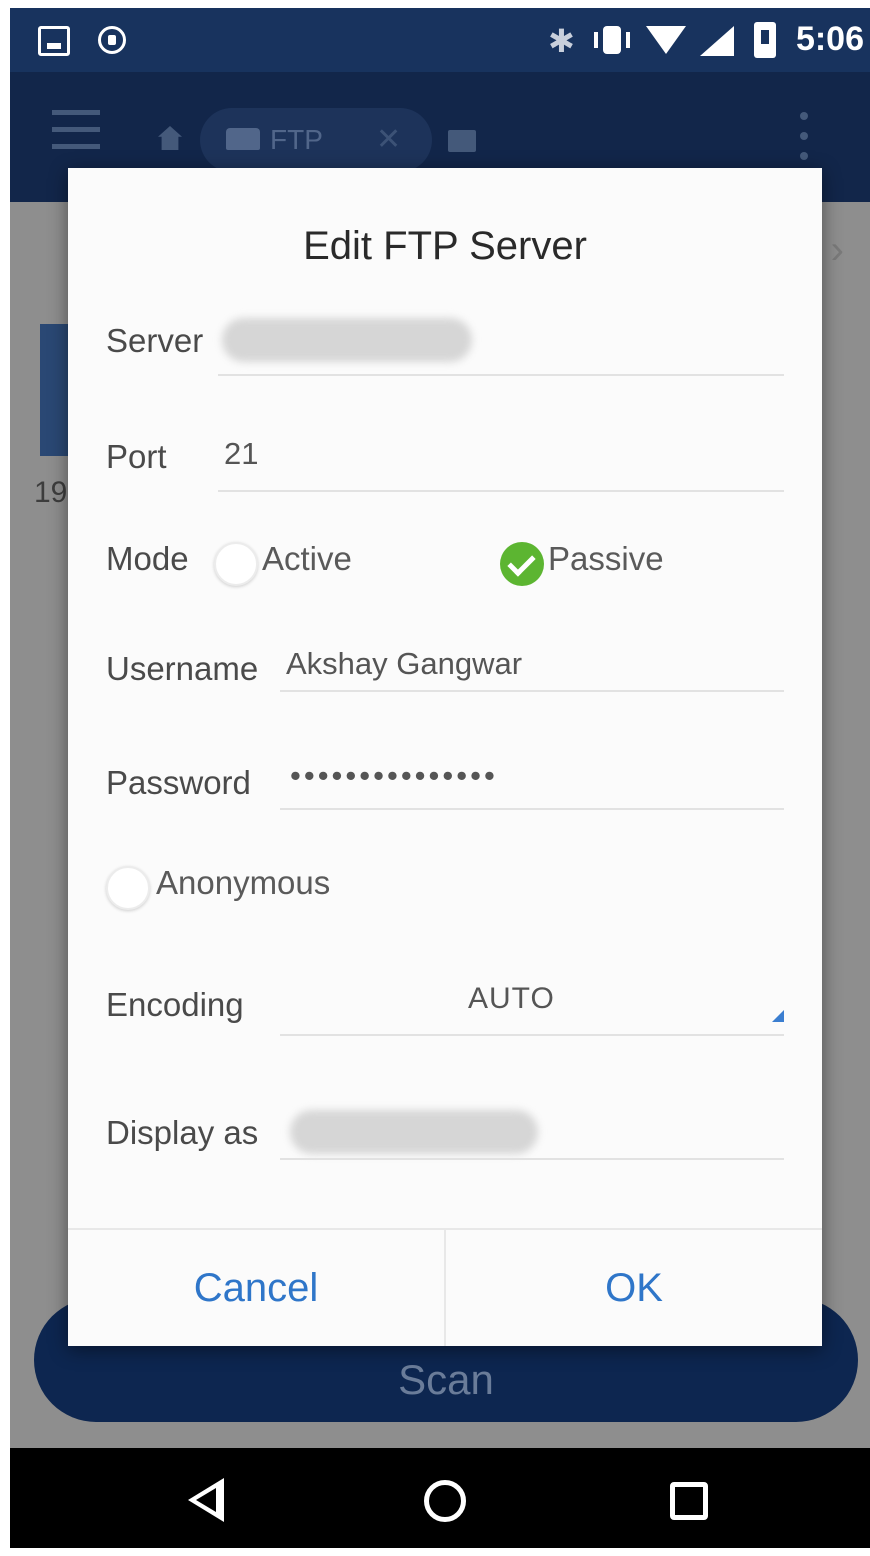  What do you see at coordinates (666, 40) in the screenshot?
I see `wifi-icon` at bounding box center [666, 40].